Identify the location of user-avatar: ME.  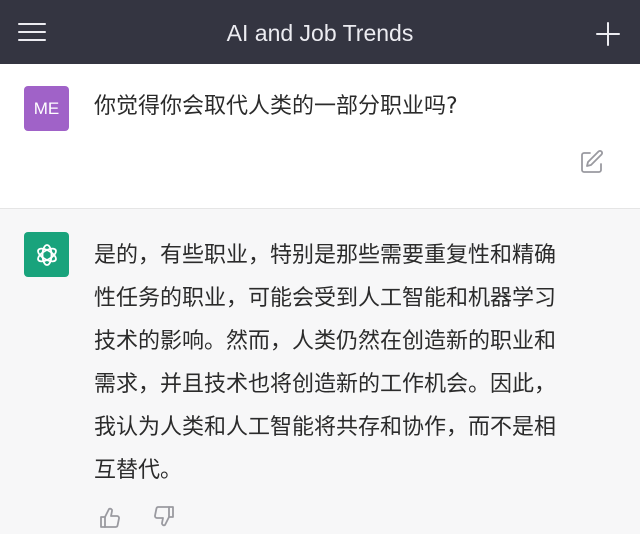
(46, 108).